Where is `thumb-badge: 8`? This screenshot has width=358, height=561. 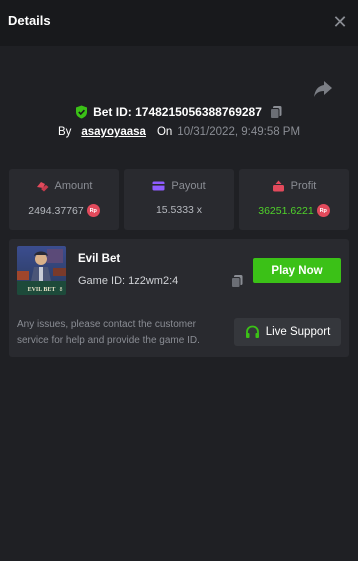 thumb-badge: 8 is located at coordinates (61, 290).